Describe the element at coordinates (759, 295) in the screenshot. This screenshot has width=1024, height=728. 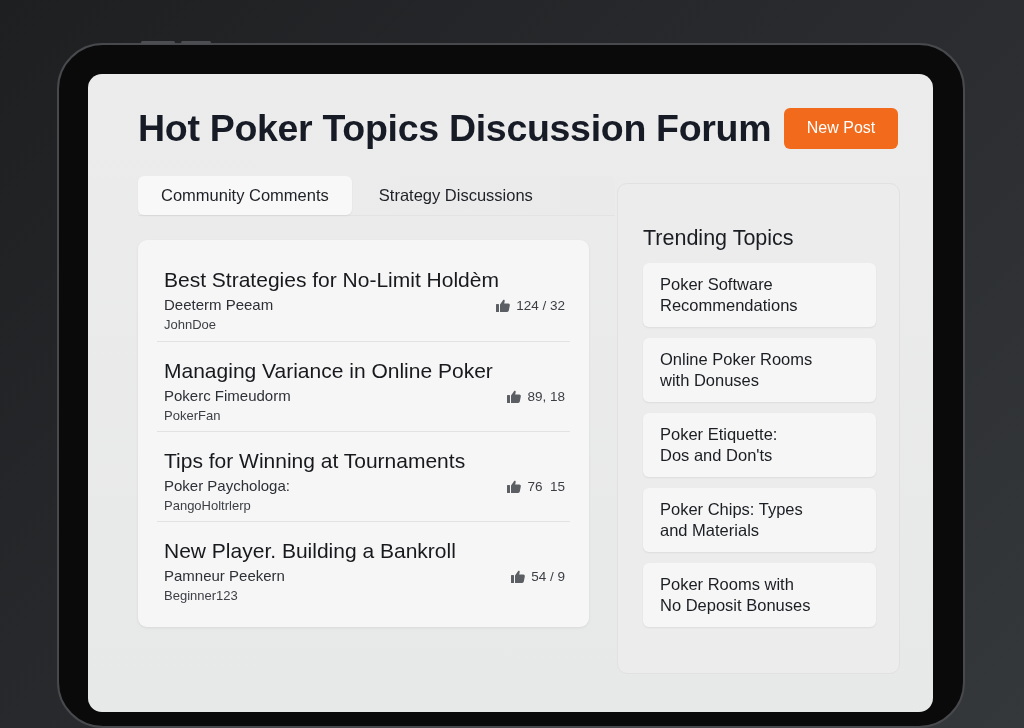
I see `topic-item: Poker Software Recommendations` at that location.